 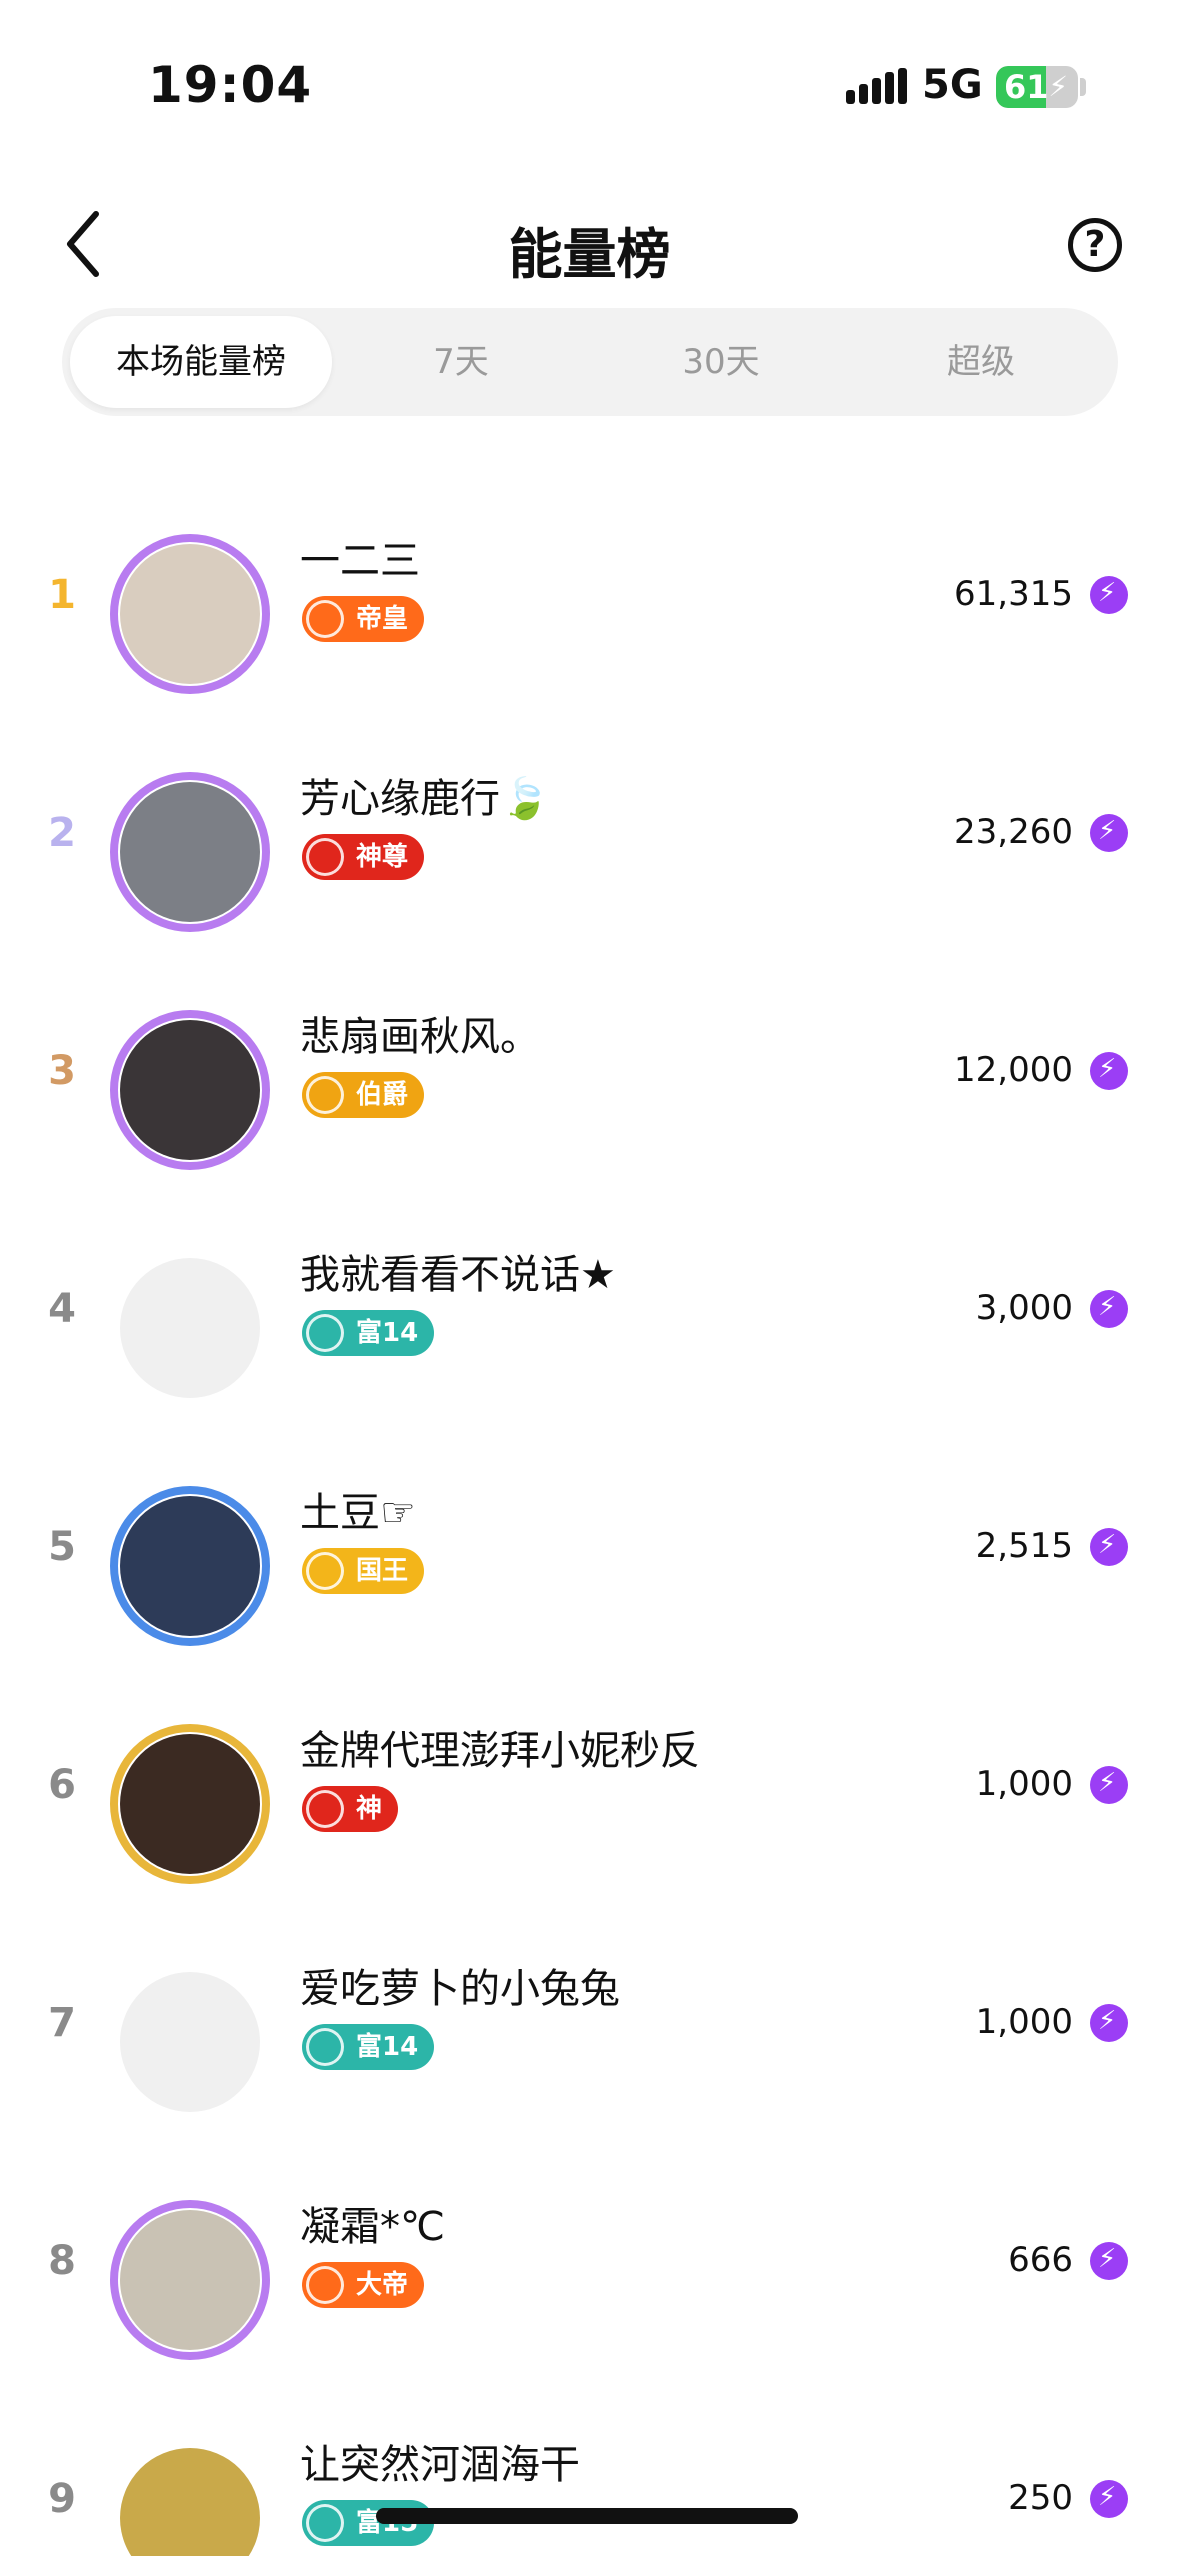 I want to click on leaderboard-row: 6 金牌代理澎拜小妮秒反 神 1,000, so click(x=589, y=1790).